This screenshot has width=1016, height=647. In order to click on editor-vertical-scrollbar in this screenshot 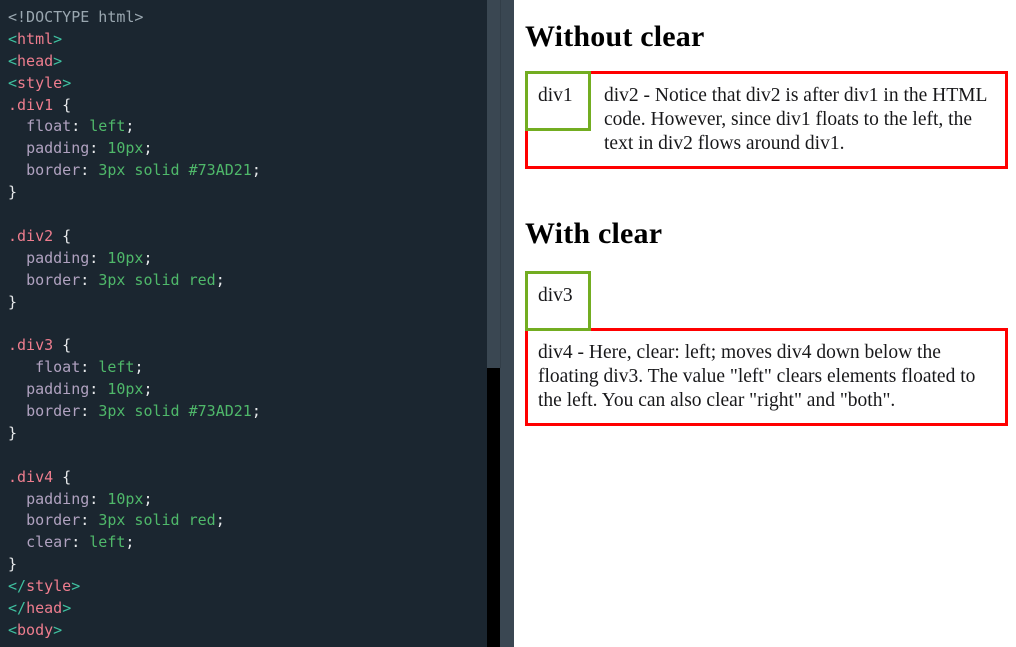, I will do `click(500, 323)`.